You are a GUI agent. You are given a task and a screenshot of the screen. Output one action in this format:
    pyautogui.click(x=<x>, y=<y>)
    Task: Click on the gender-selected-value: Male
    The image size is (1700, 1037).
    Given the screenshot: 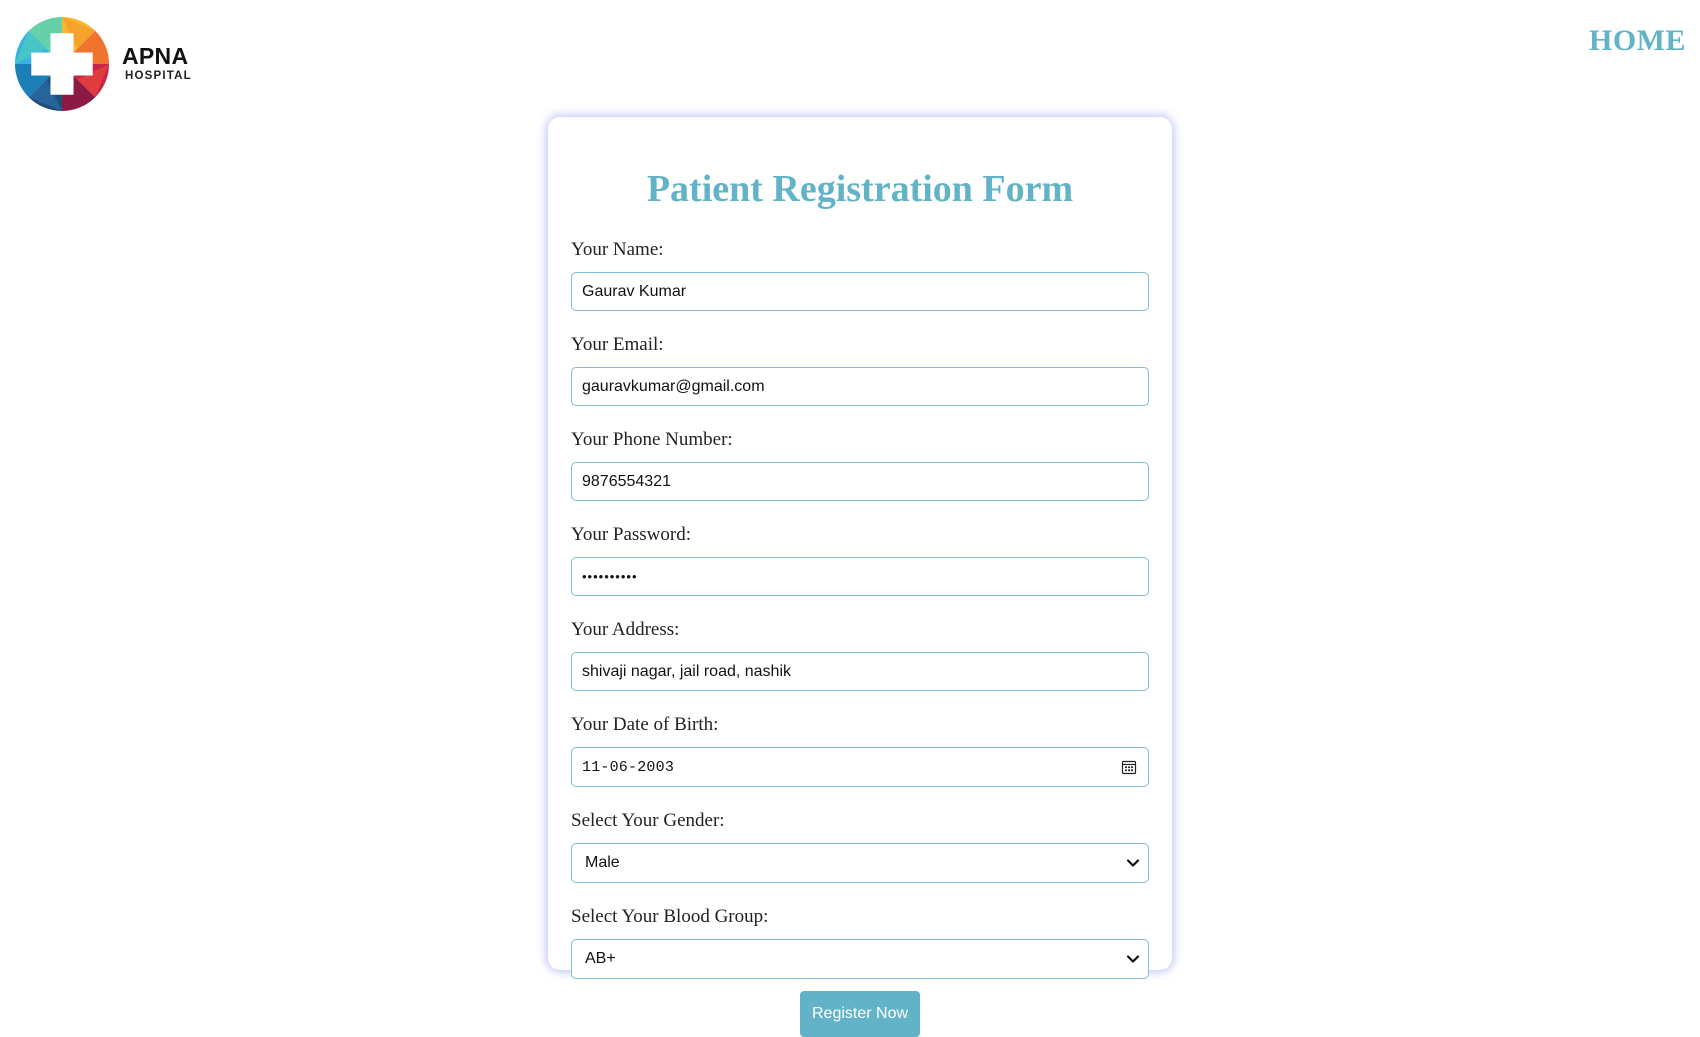 What is the action you would take?
    pyautogui.click(x=860, y=863)
    